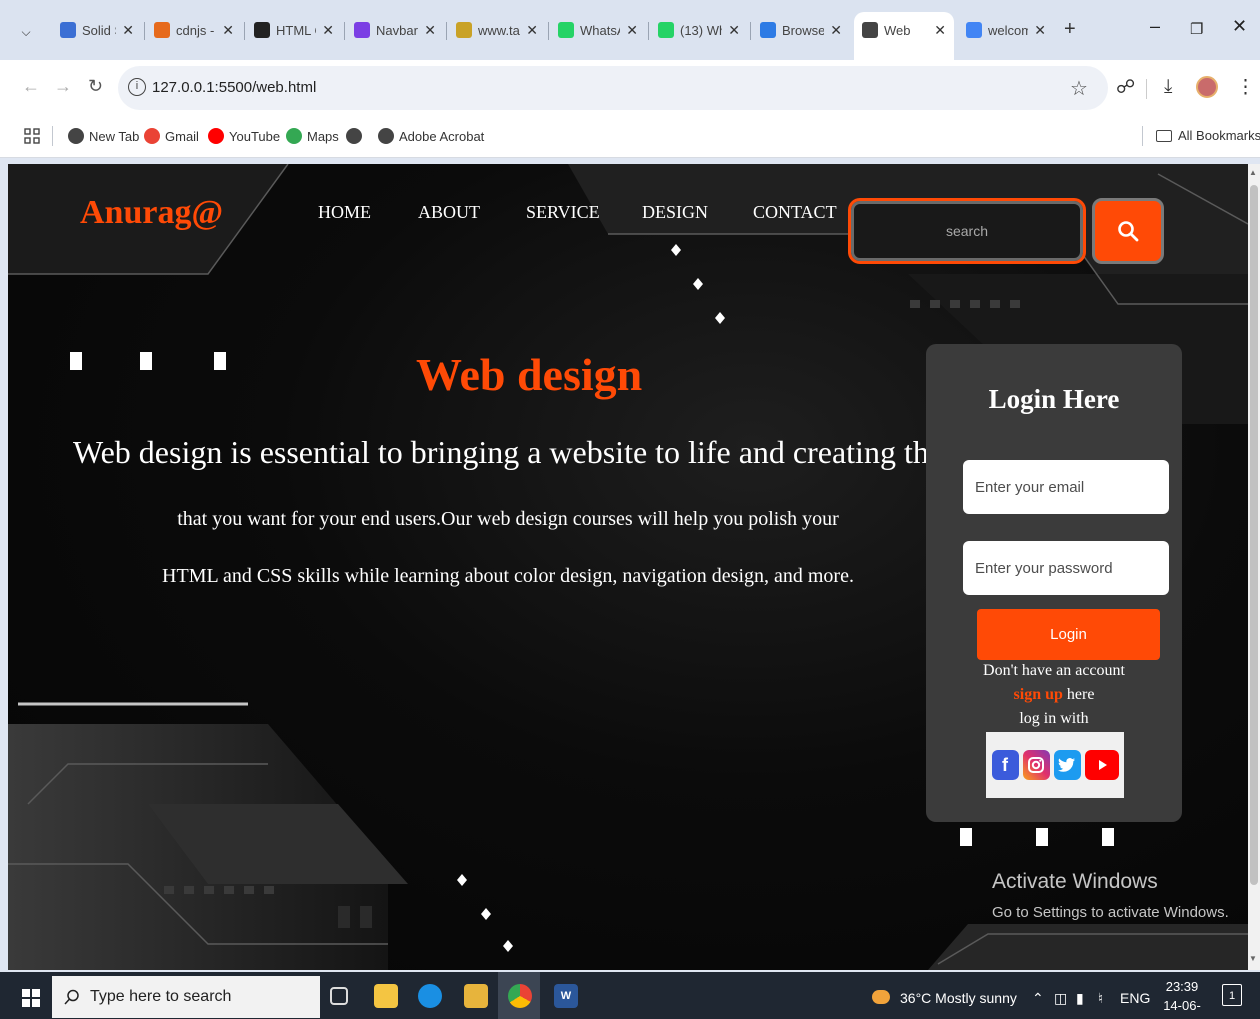  What do you see at coordinates (675, 212) in the screenshot?
I see `nav-design: DESIGN` at bounding box center [675, 212].